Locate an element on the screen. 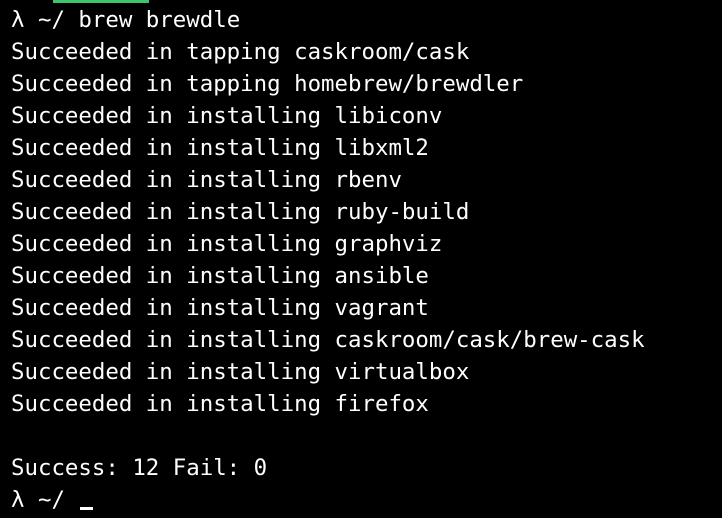 This screenshot has height=518, width=722. output-line: Succeeded in installing graphviz is located at coordinates (227, 244).